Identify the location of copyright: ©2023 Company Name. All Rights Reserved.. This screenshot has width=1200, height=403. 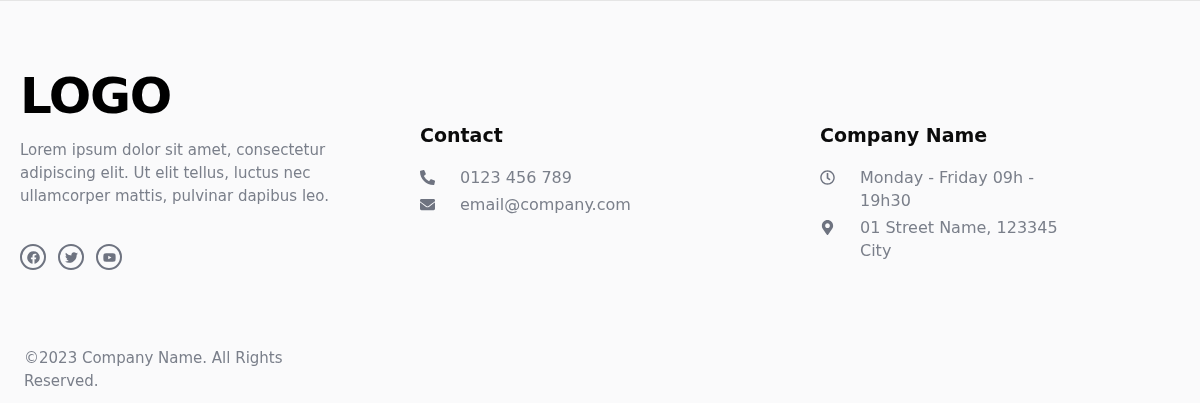
(154, 370).